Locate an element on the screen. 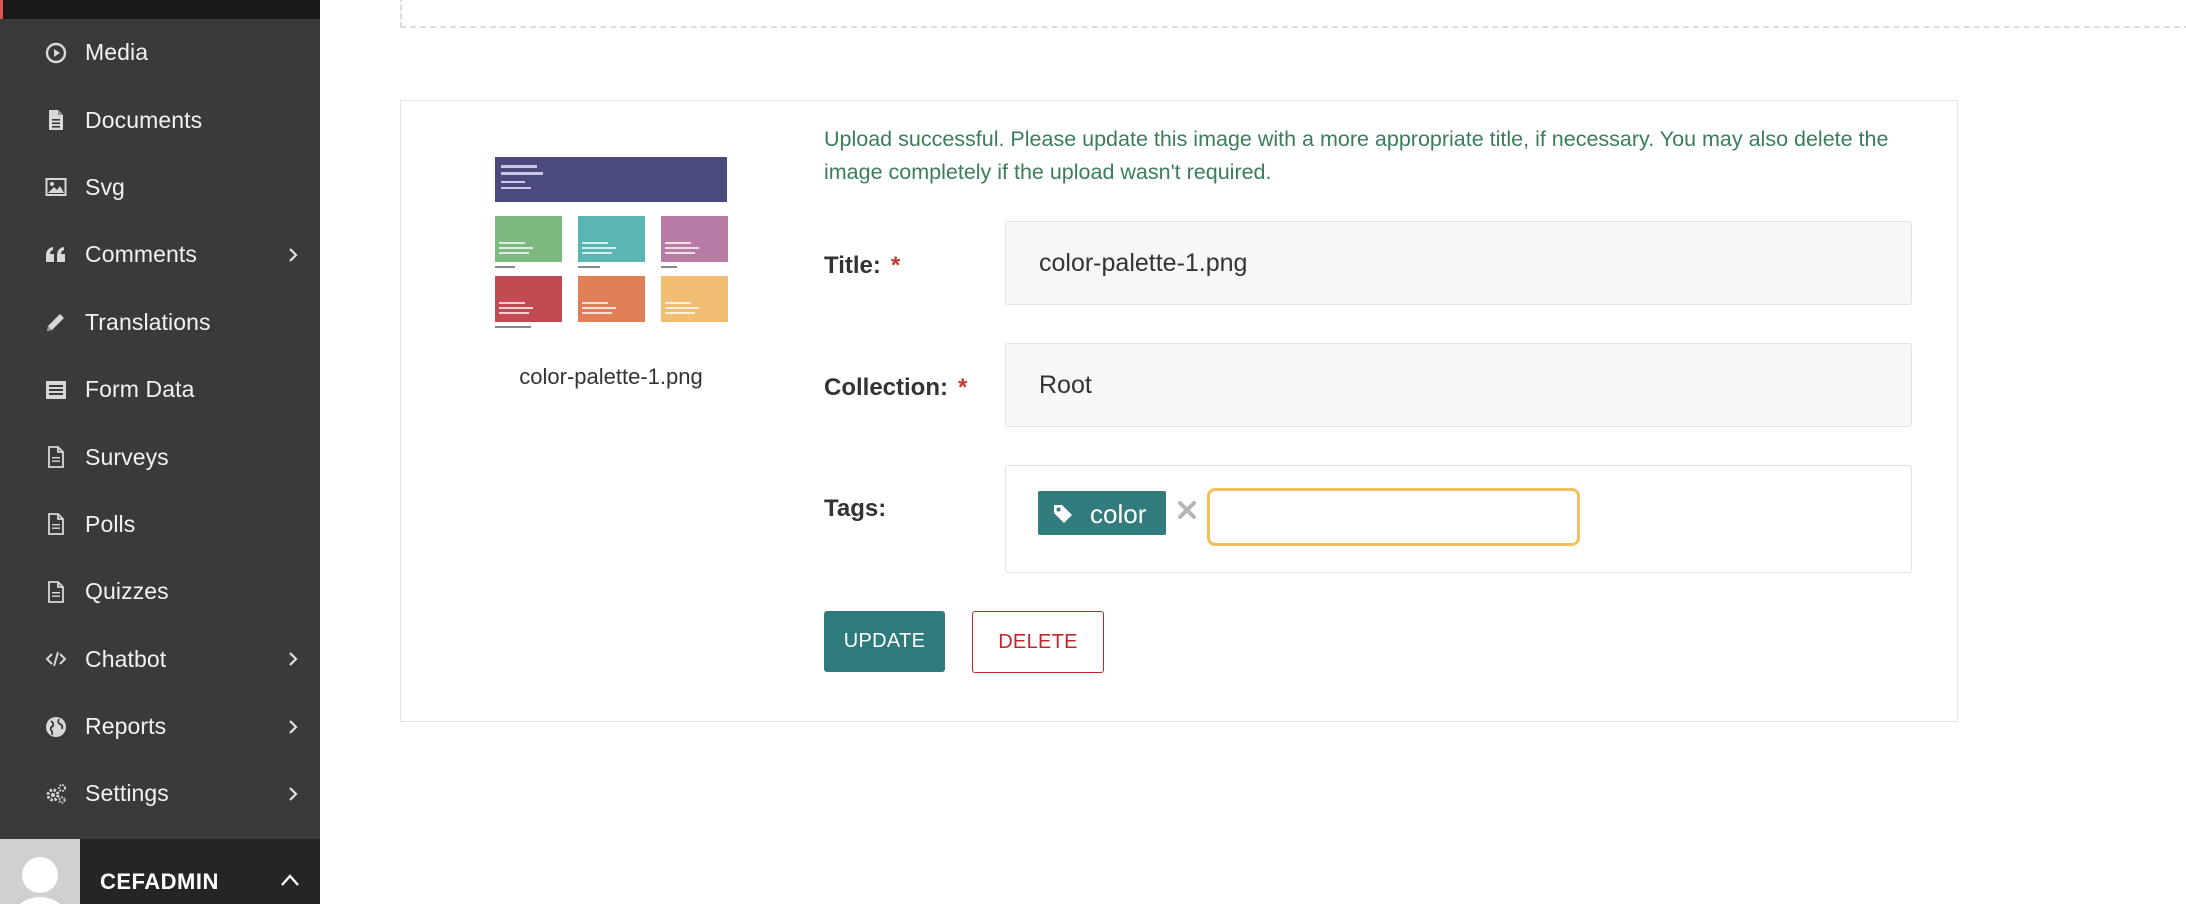  tag-icon is located at coordinates (1063, 514).